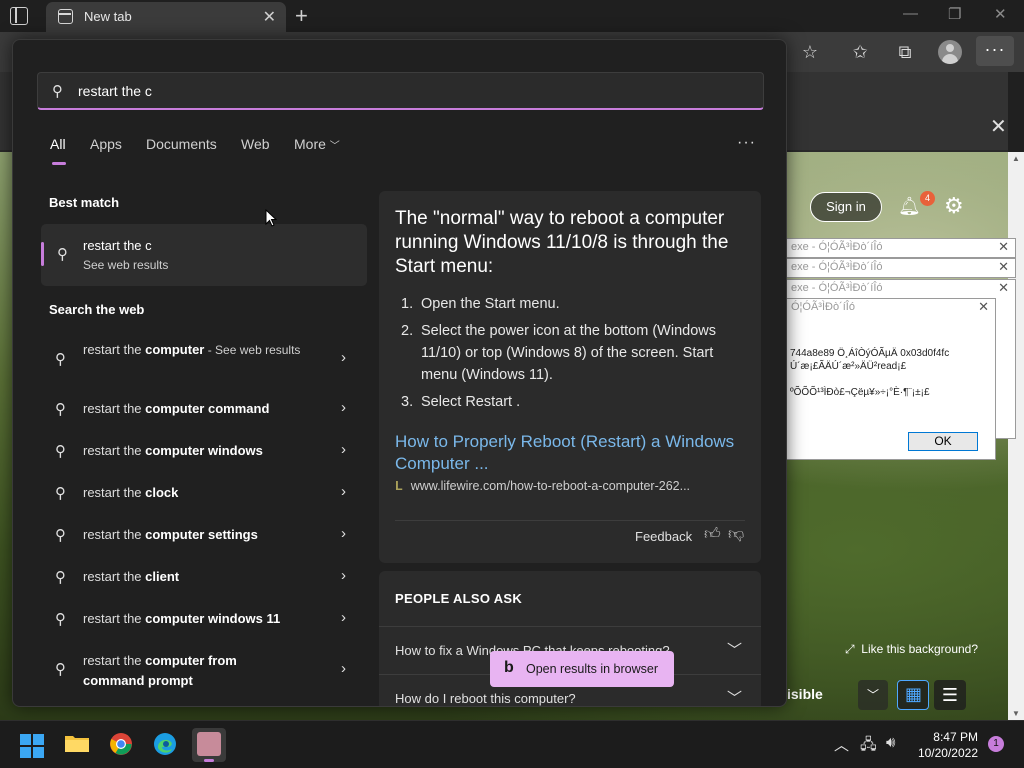 The width and height of the screenshot is (1024, 768). I want to click on settings-more-icon: ···, so click(995, 51).